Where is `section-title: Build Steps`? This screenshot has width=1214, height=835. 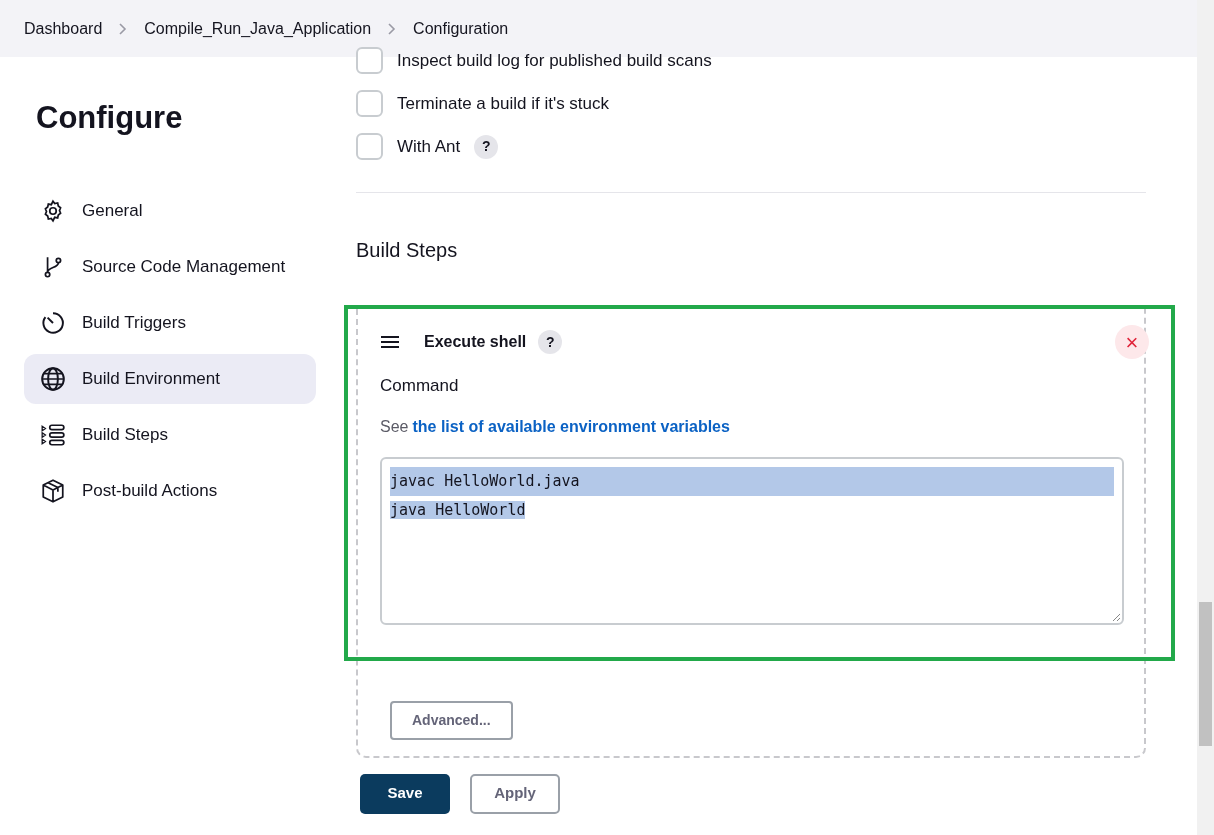 section-title: Build Steps is located at coordinates (407, 250).